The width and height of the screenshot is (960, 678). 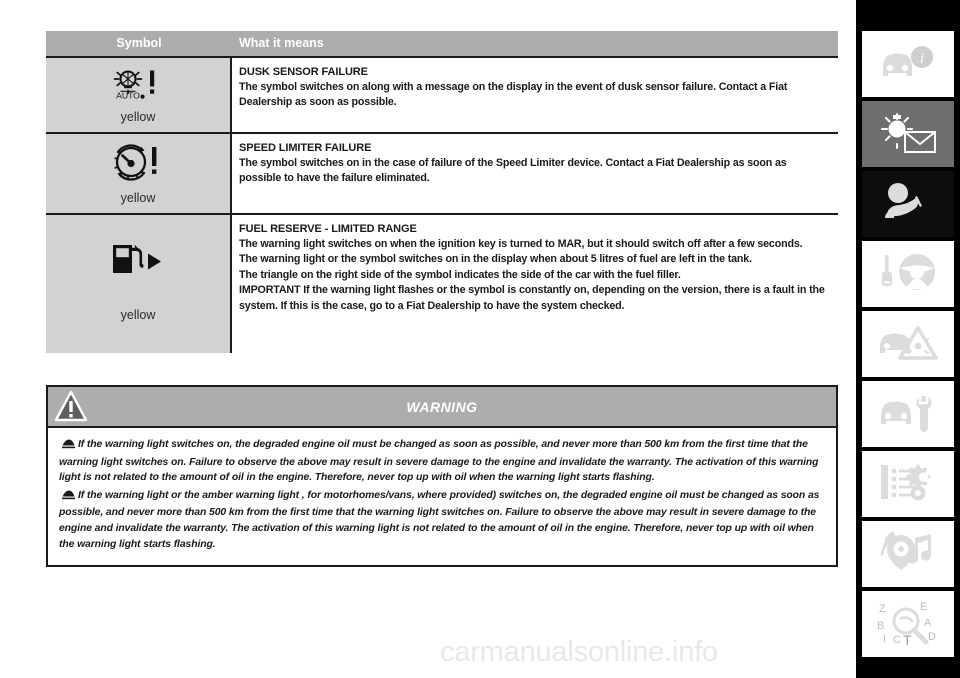 What do you see at coordinates (923, 607) in the screenshot?
I see `svg-text: E` at bounding box center [923, 607].